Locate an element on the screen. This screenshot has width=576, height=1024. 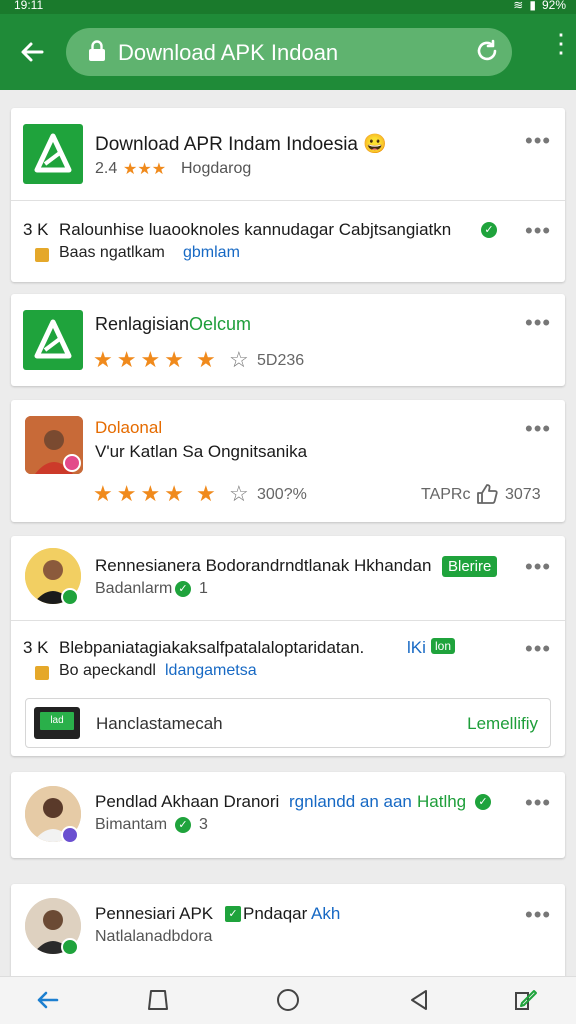
post-text-accent: lKi is located at coordinates (416, 647).